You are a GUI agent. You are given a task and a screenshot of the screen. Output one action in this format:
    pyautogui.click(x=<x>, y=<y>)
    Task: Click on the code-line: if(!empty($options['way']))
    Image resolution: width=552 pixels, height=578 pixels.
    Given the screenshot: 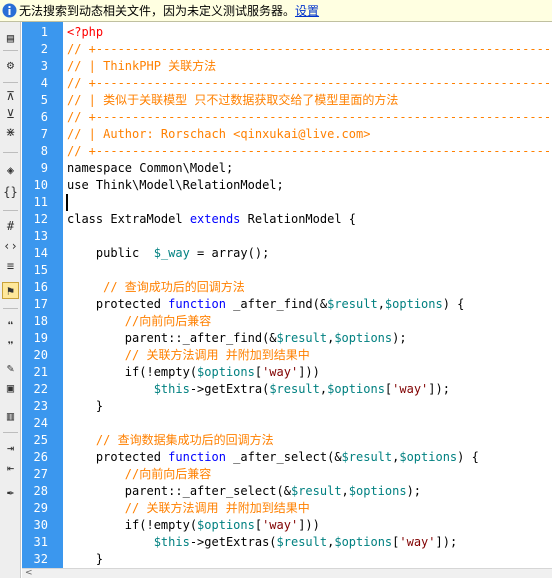 What is the action you would take?
    pyautogui.click(x=309, y=372)
    